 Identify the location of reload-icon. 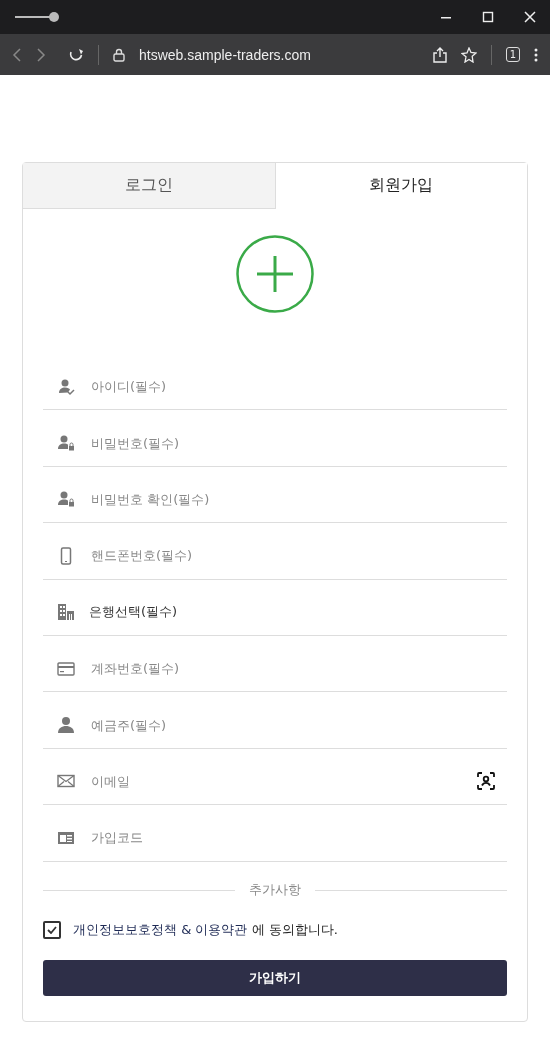
(76, 54).